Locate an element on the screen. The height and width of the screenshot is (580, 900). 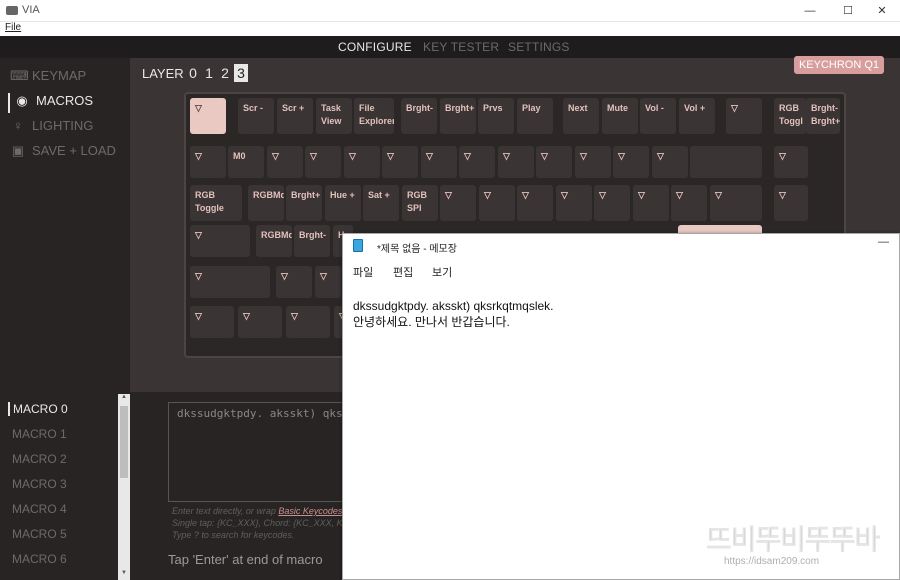
macro-text-value: dkssudgktpdy. aksskt) qks is located at coordinates (260, 413).